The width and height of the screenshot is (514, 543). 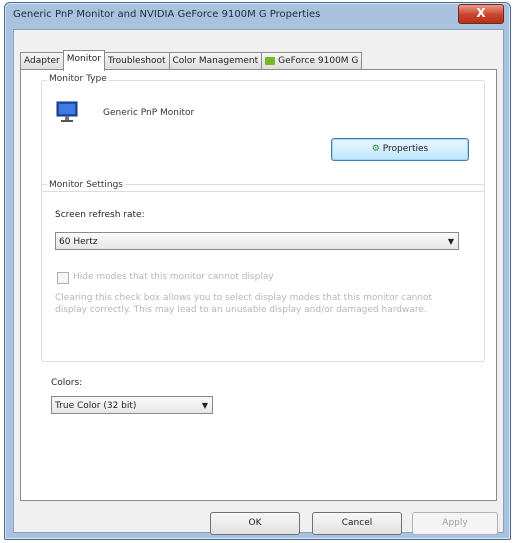 I want to click on colors-value: True Color (32 bit), so click(x=96, y=406).